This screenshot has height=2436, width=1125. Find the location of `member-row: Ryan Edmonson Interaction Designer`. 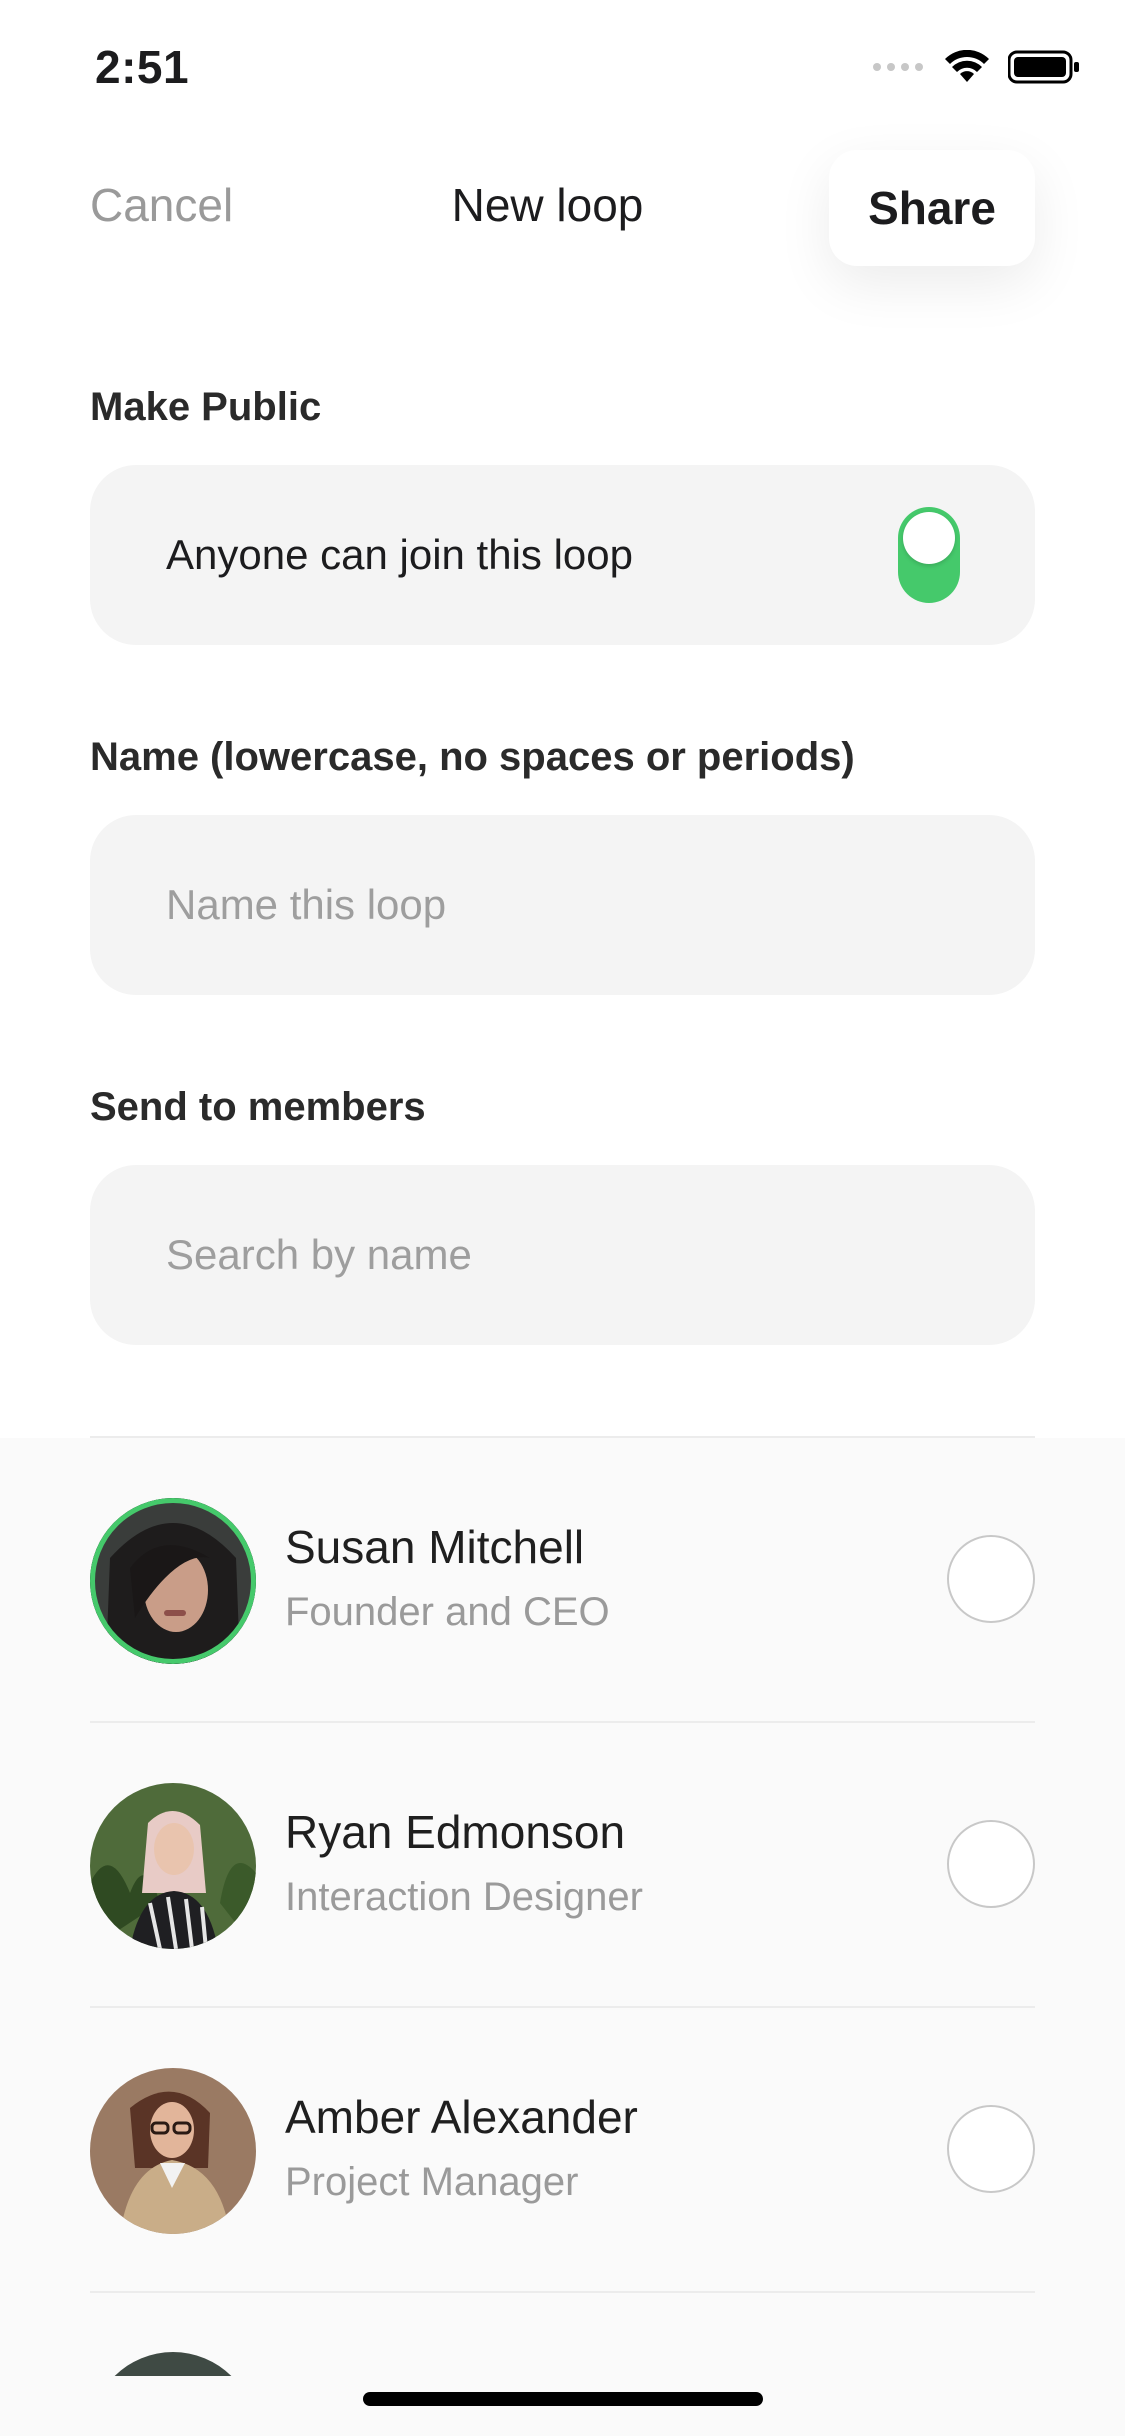

member-row: Ryan Edmonson Interaction Designer is located at coordinates (562, 1873).